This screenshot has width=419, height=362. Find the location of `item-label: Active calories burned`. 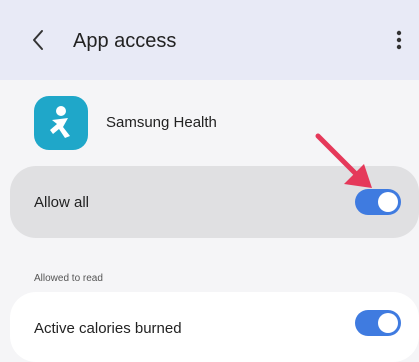

item-label: Active calories burned is located at coordinates (108, 328).